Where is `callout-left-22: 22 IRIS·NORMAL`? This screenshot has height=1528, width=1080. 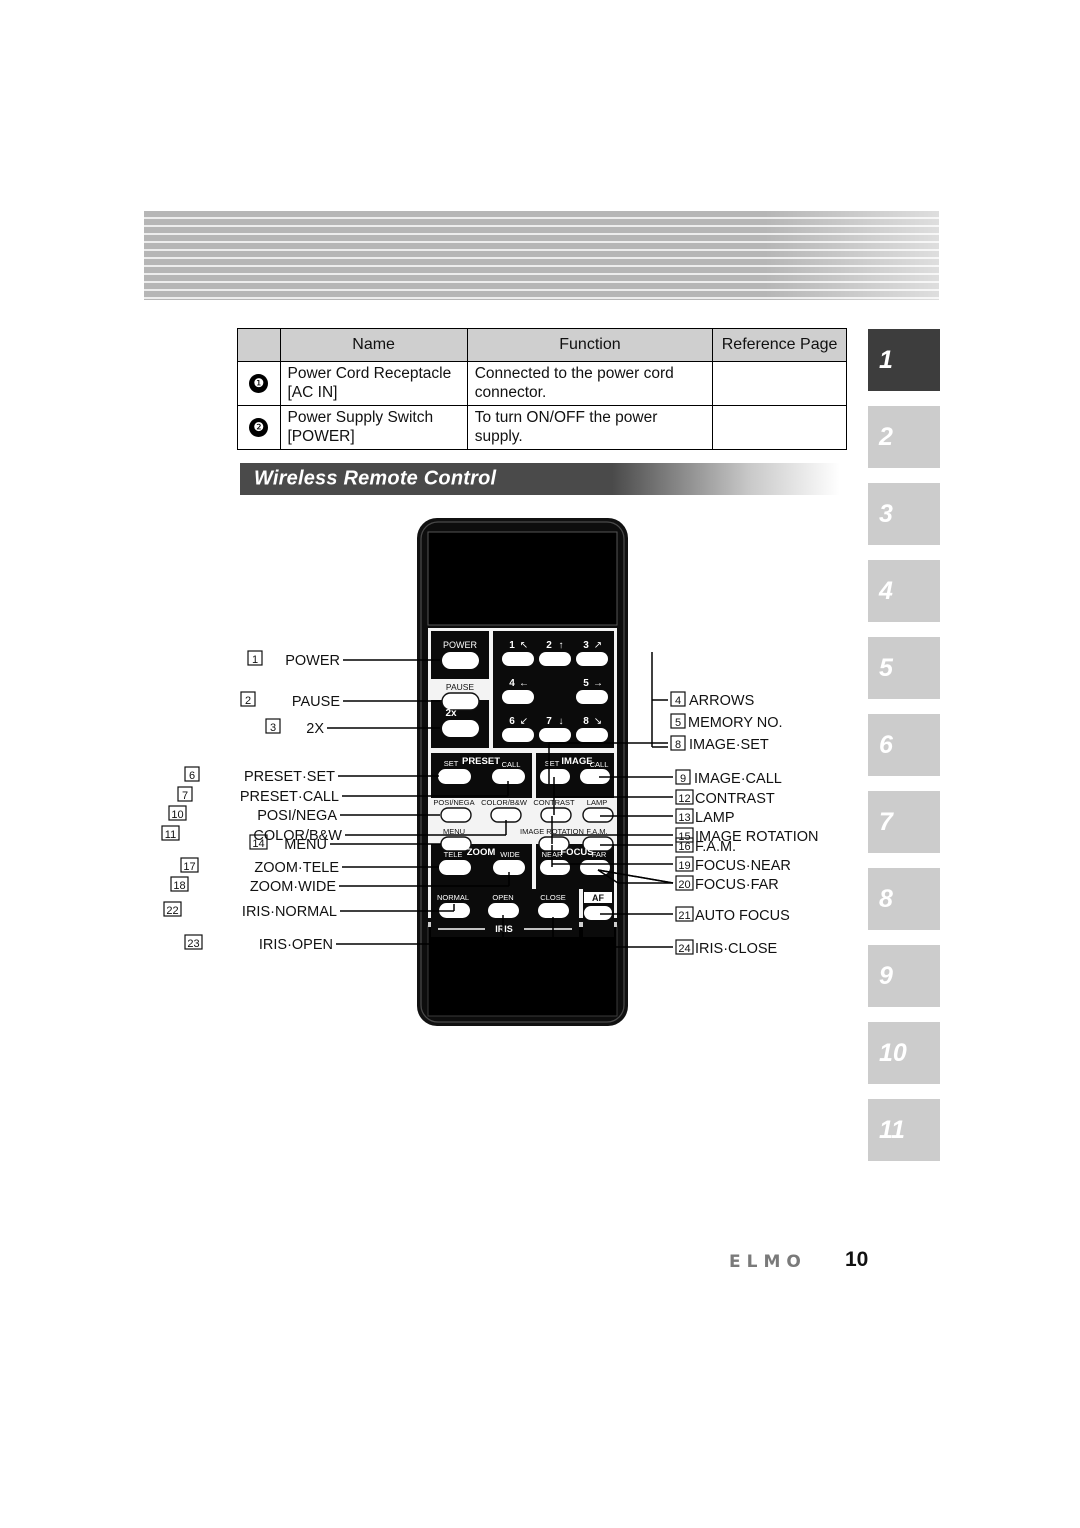 callout-left-22: 22 IRIS·NORMAL is located at coordinates (250, 910).